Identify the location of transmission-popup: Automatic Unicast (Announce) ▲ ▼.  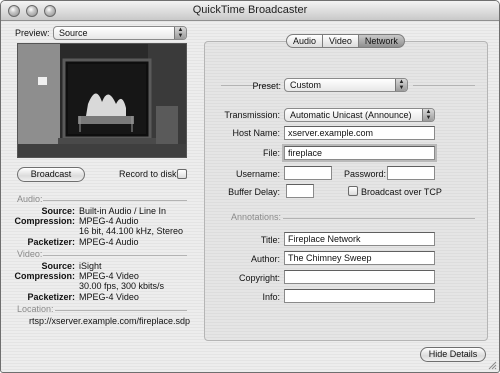
(359, 115).